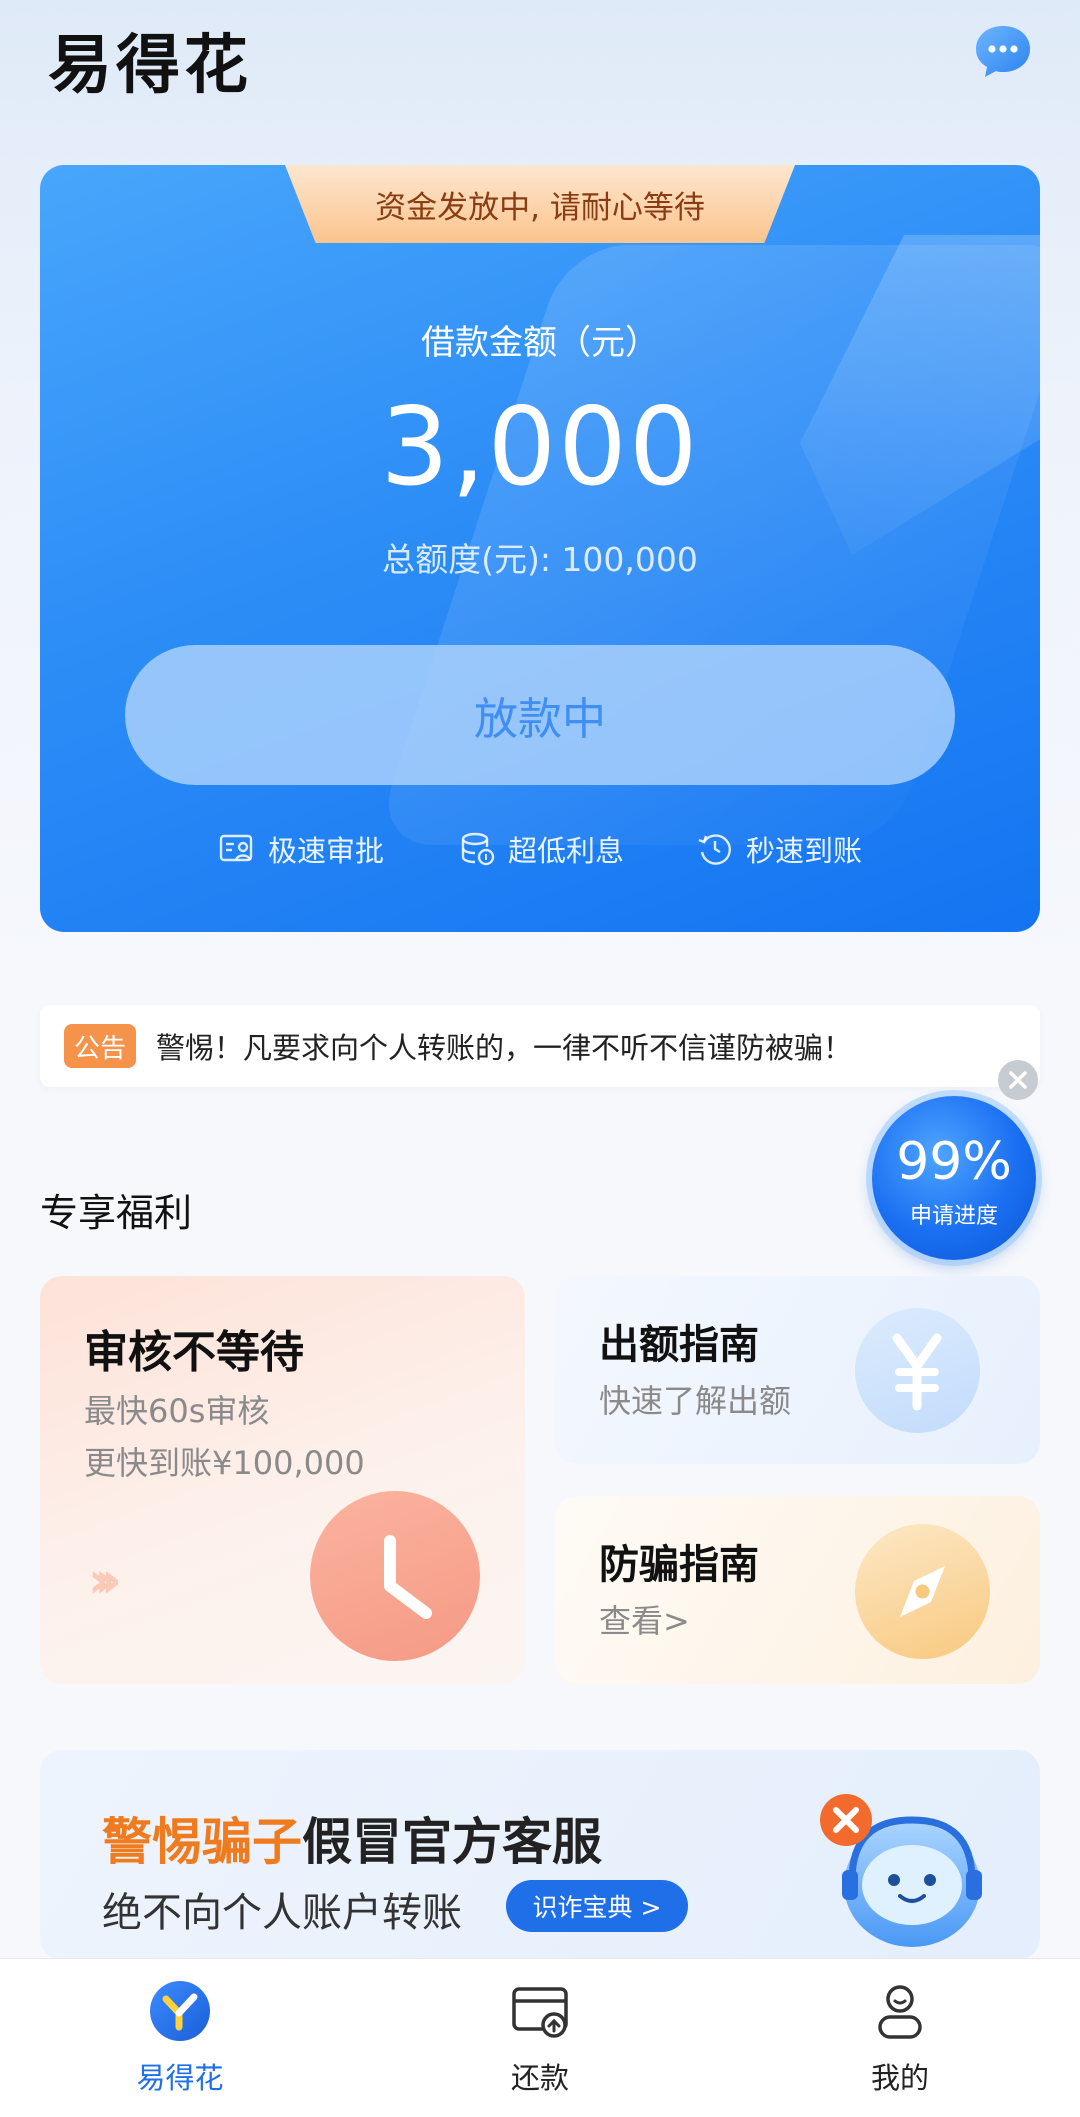 This screenshot has height=2117, width=1080. Describe the element at coordinates (695, 1401) in the screenshot. I see `card-subtitle: 快速了解出额` at that location.